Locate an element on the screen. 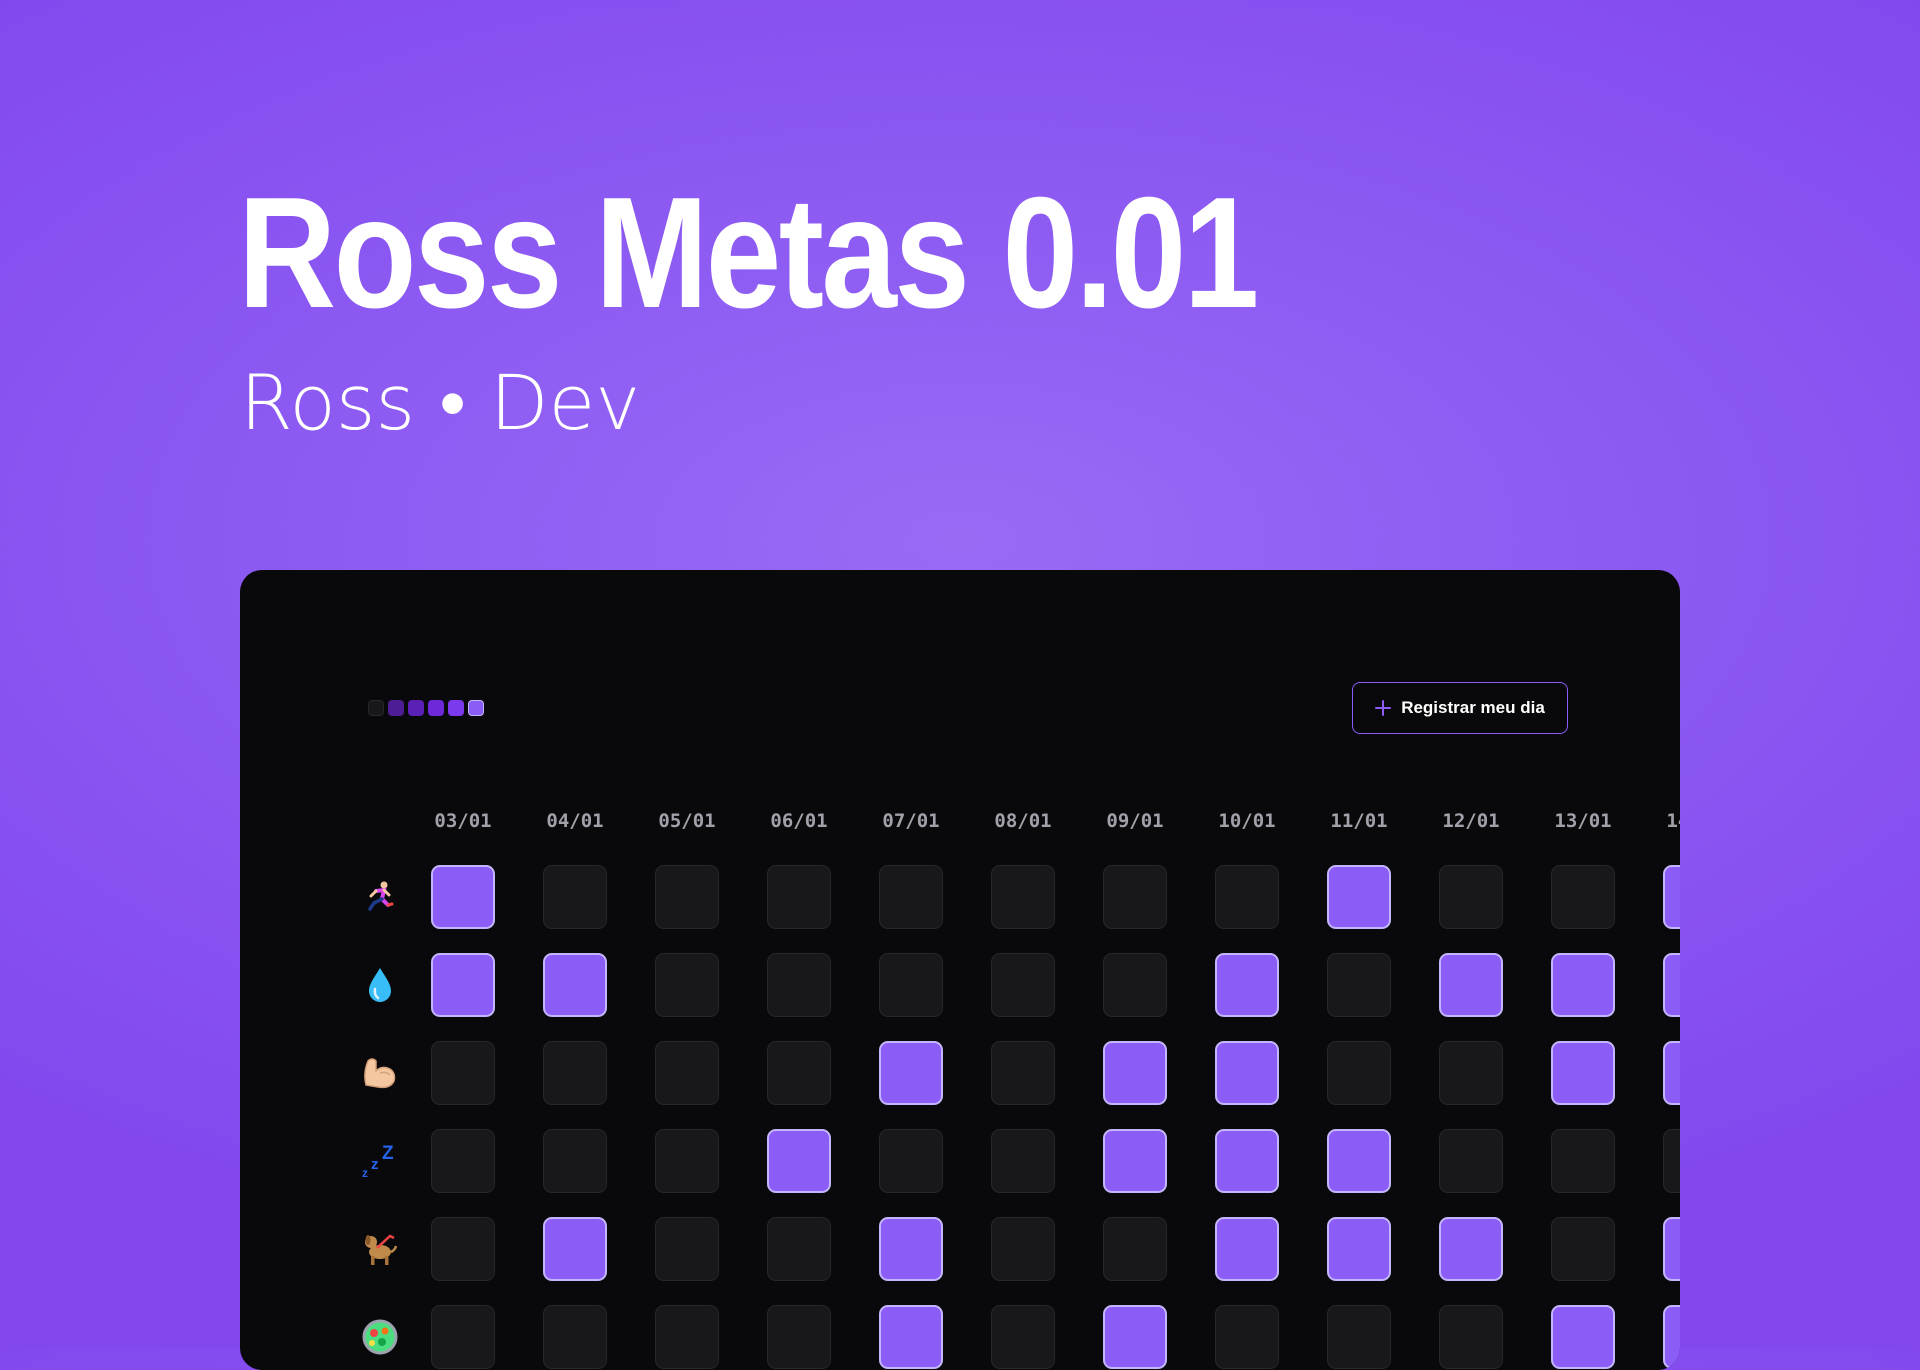 The image size is (1920, 1370). date-label: 03/01 is located at coordinates (463, 821).